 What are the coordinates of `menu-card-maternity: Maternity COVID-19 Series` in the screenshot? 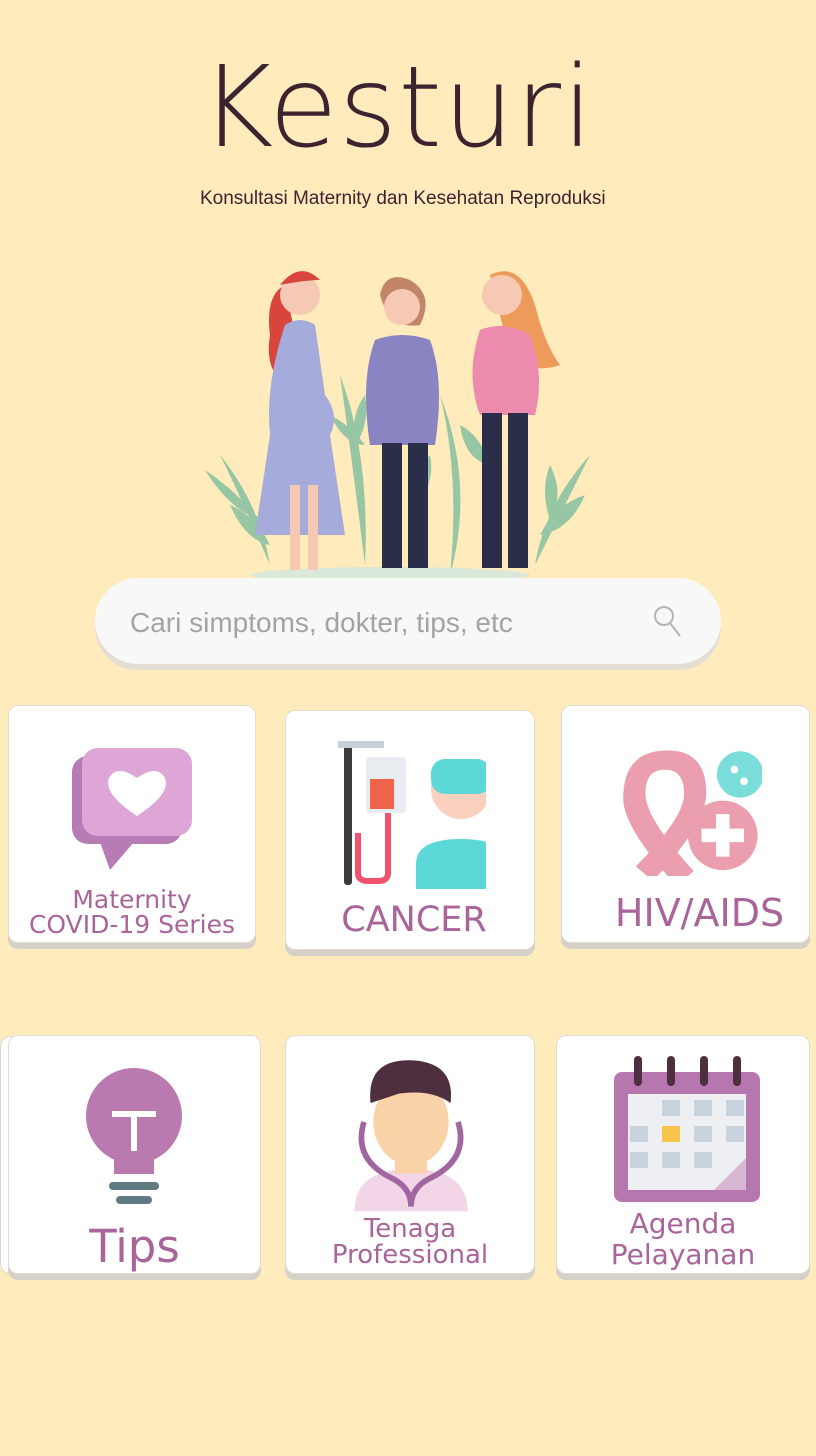 It's located at (132, 824).